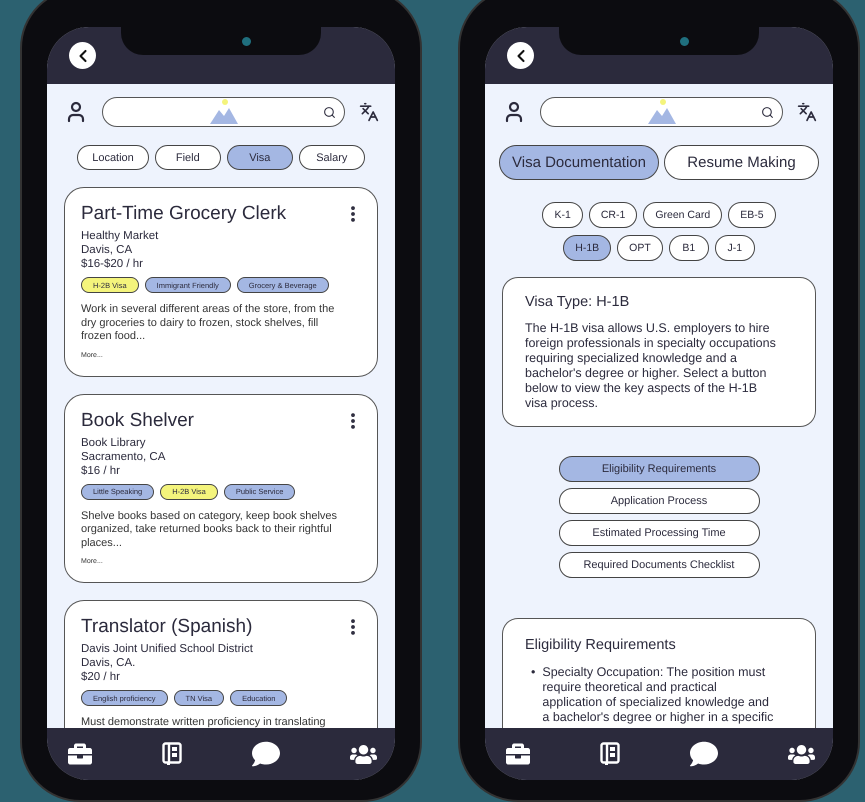 The width and height of the screenshot is (865, 802). What do you see at coordinates (108, 663) in the screenshot?
I see `job-location: Davis, CA.` at bounding box center [108, 663].